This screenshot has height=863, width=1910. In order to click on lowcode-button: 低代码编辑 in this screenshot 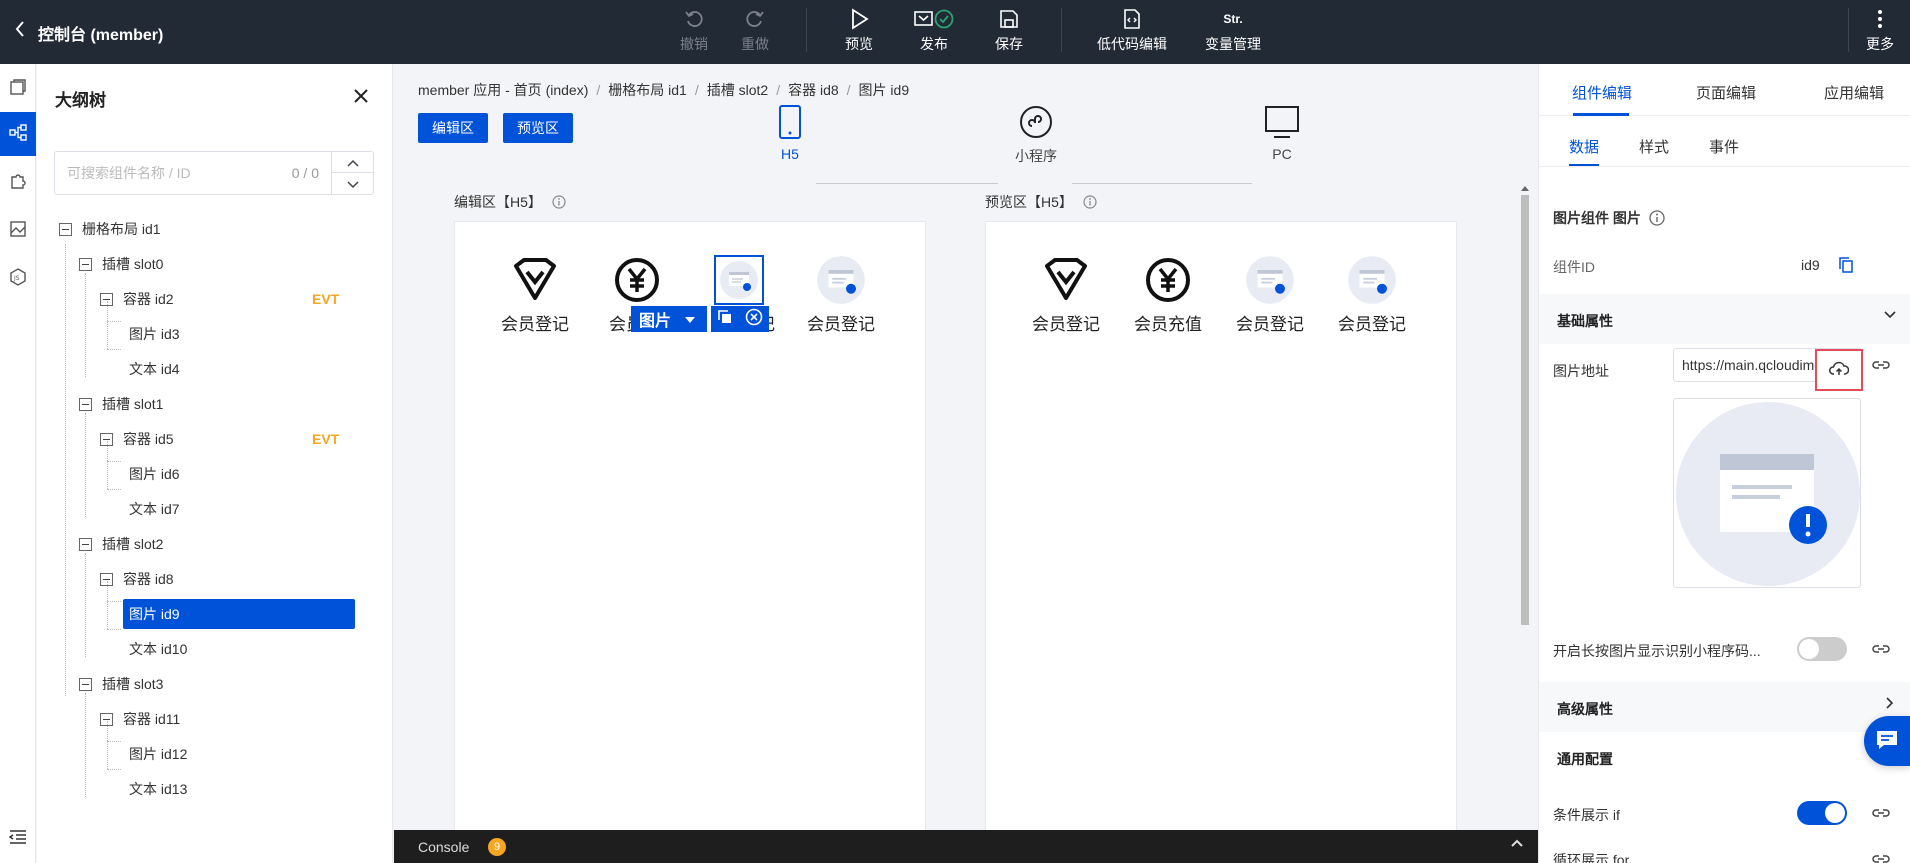, I will do `click(1132, 32)`.